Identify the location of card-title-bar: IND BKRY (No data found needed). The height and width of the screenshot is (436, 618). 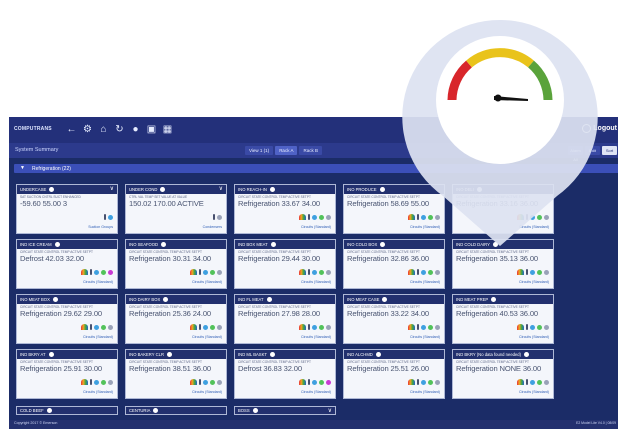
(503, 354).